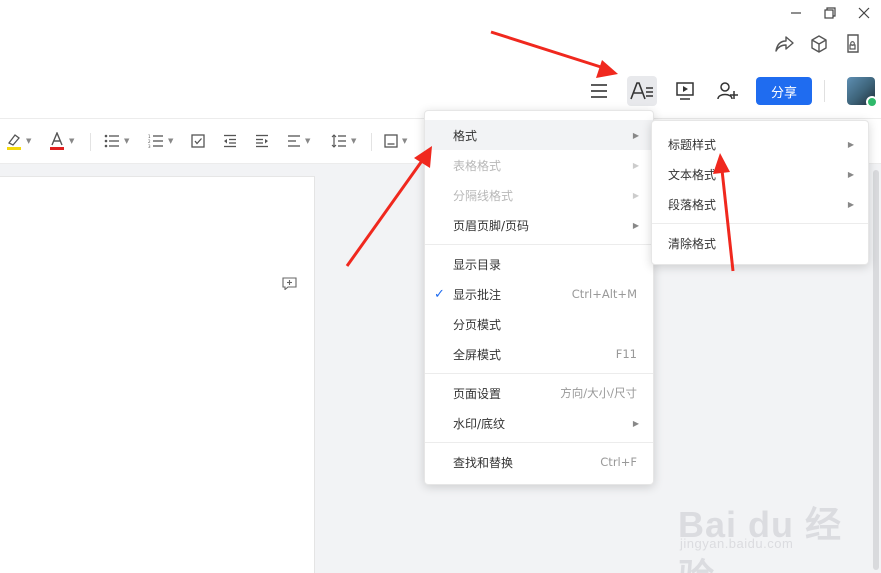 This screenshot has height=573, width=881. I want to click on align-button: ▼, so click(298, 141).